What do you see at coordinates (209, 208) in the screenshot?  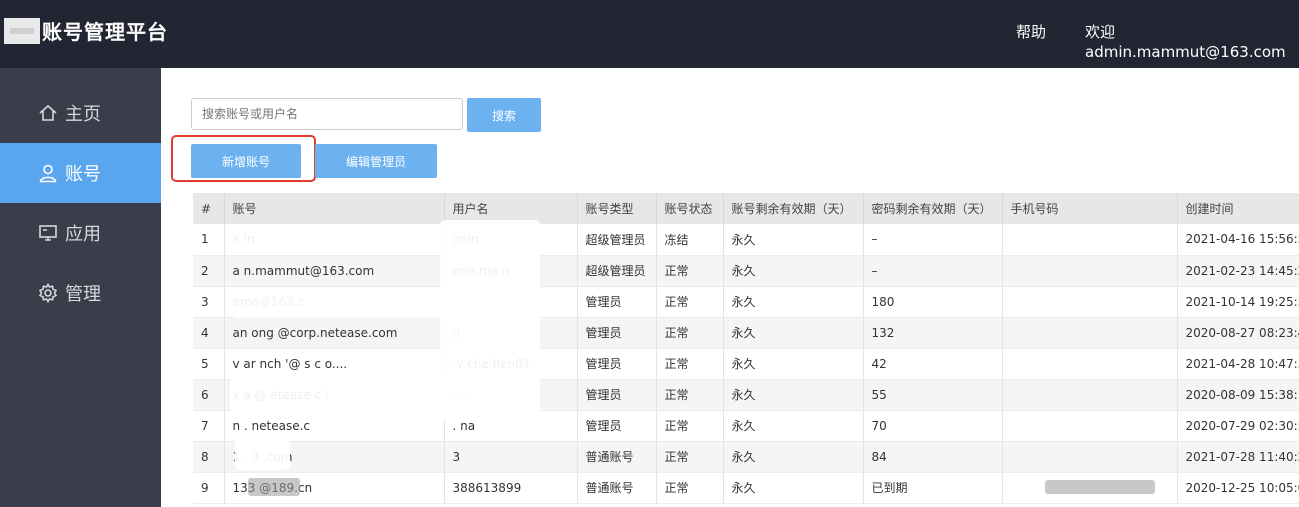 I see `column-header: #` at bounding box center [209, 208].